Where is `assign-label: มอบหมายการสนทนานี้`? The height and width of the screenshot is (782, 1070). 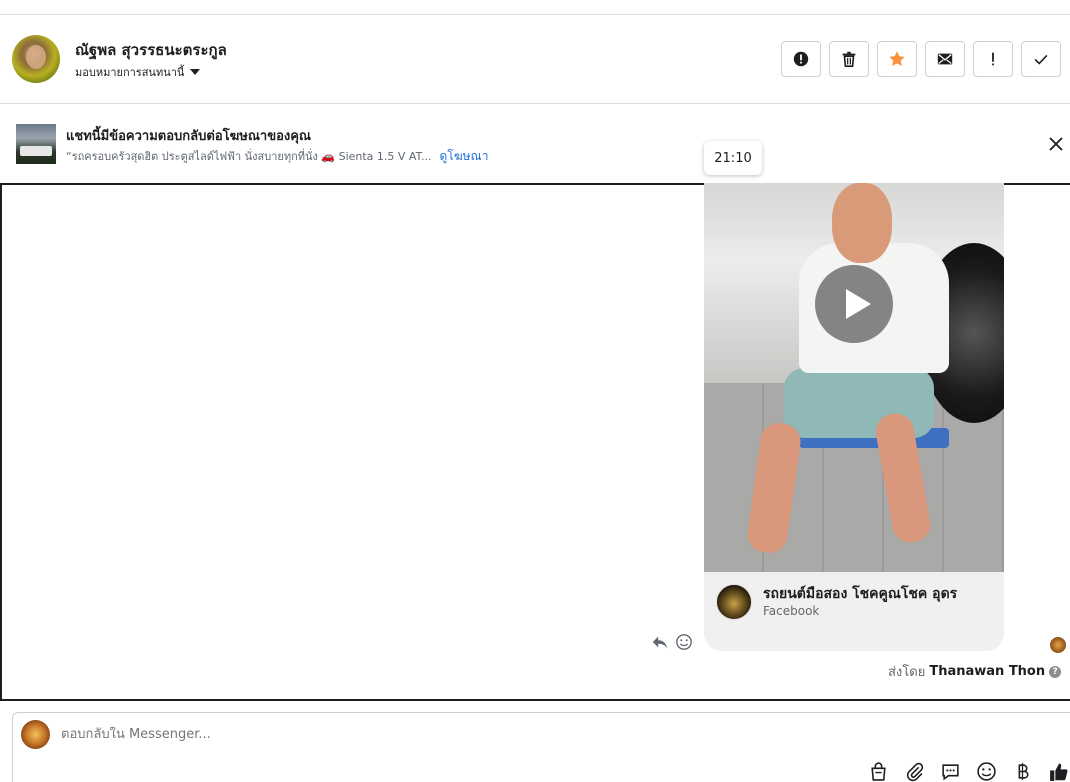
assign-label: มอบหมายการสนทนานี้ is located at coordinates (130, 72).